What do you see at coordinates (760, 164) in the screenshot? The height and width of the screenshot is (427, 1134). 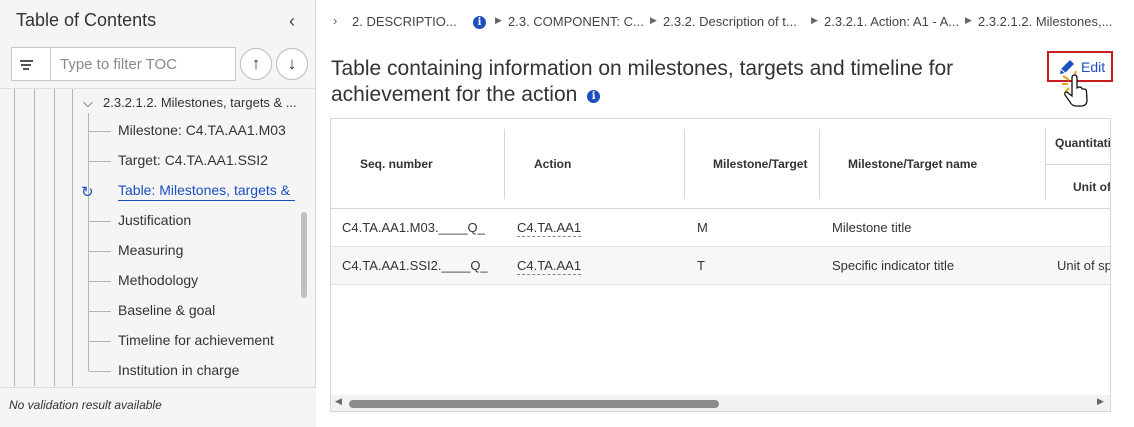 I see `column-milestone-target: Milestone/Target` at bounding box center [760, 164].